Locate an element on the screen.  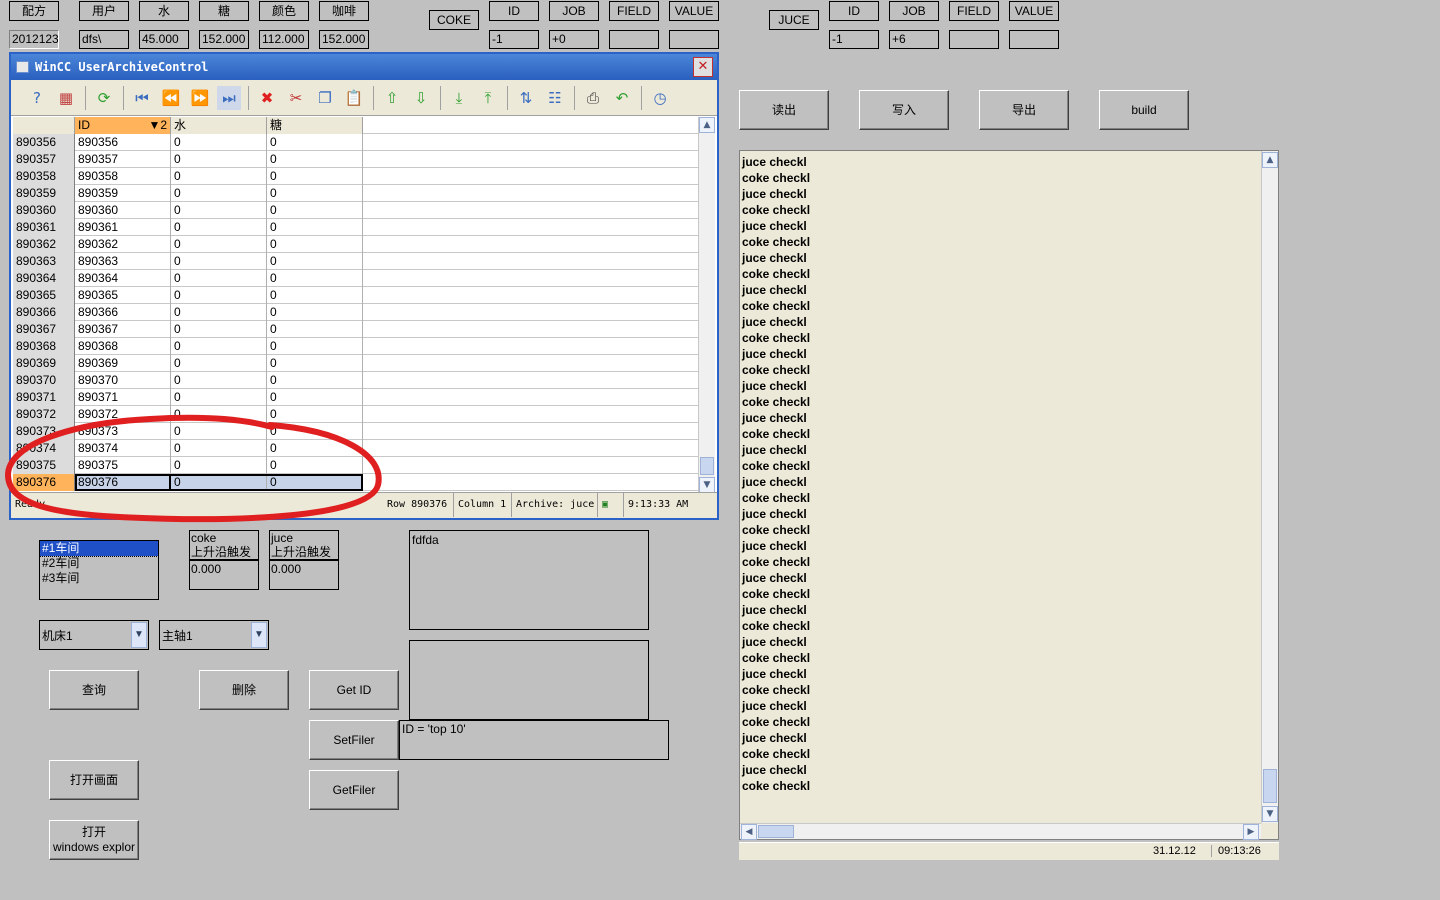
open-explorer-button: 打开 windows explor is located at coordinates (94, 840).